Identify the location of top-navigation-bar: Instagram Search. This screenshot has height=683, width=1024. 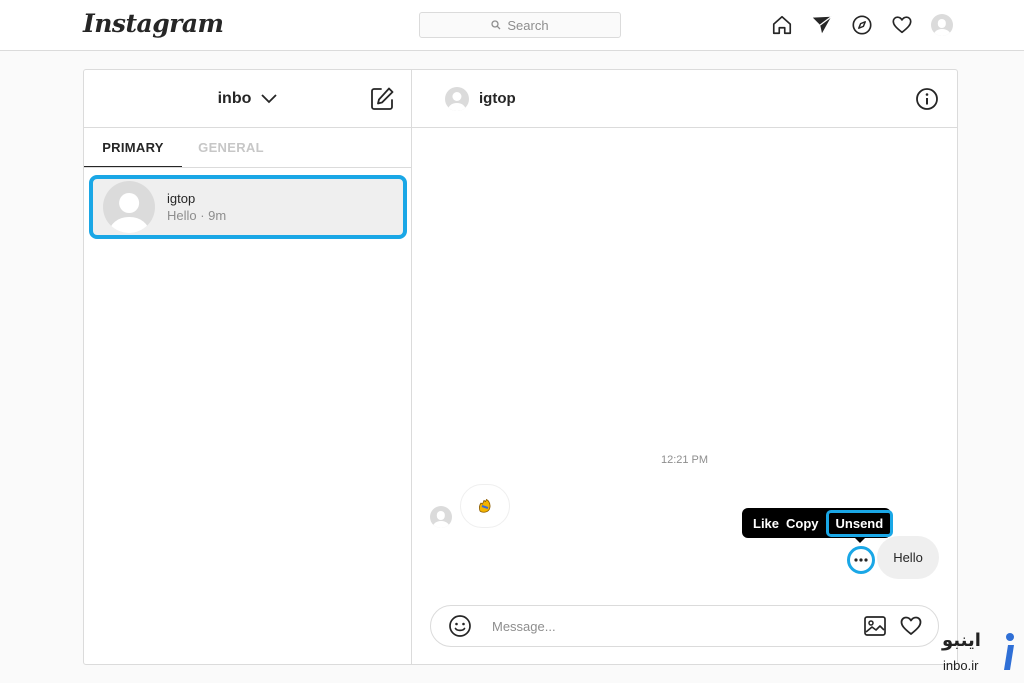
(512, 25).